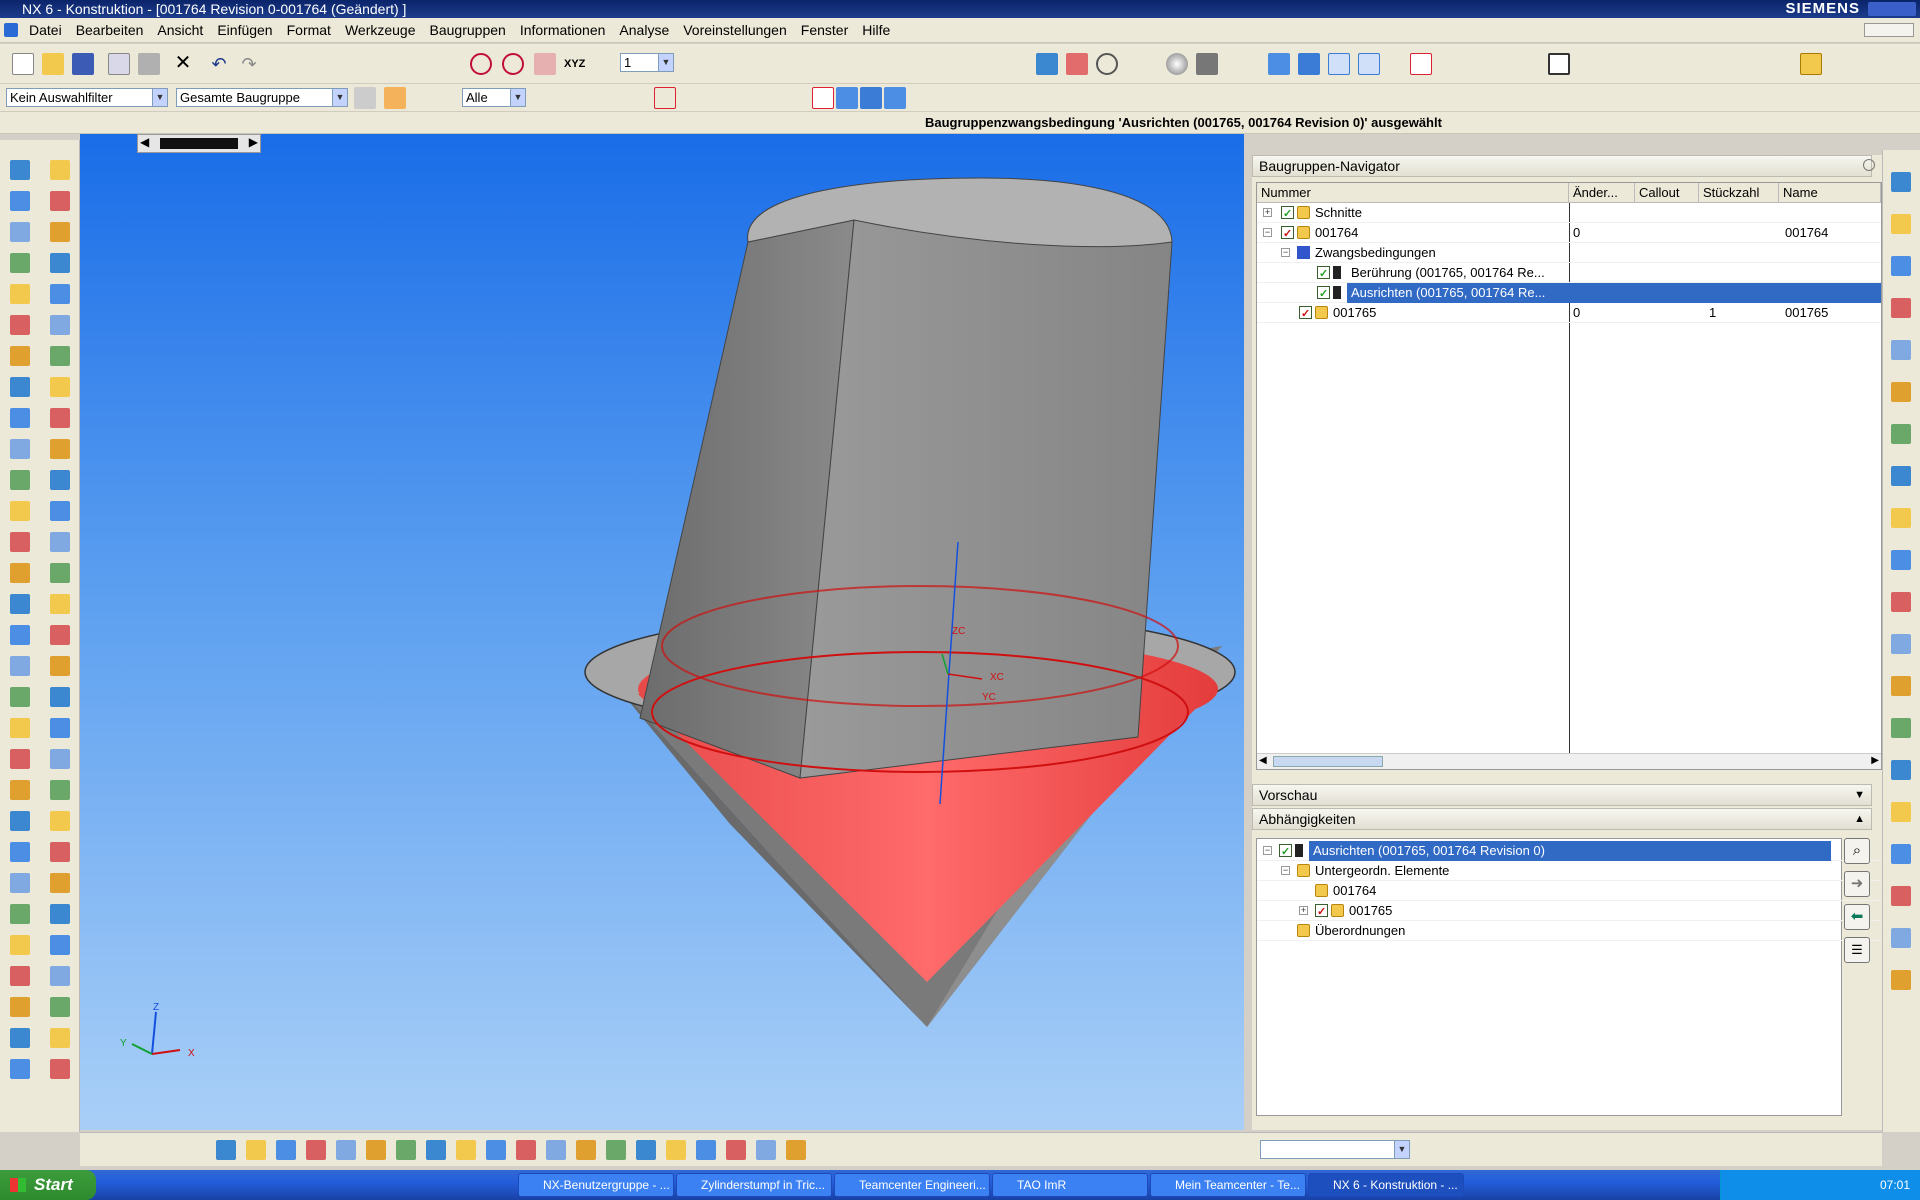  Describe the element at coordinates (119, 64) in the screenshot. I see `copy-icon` at that location.